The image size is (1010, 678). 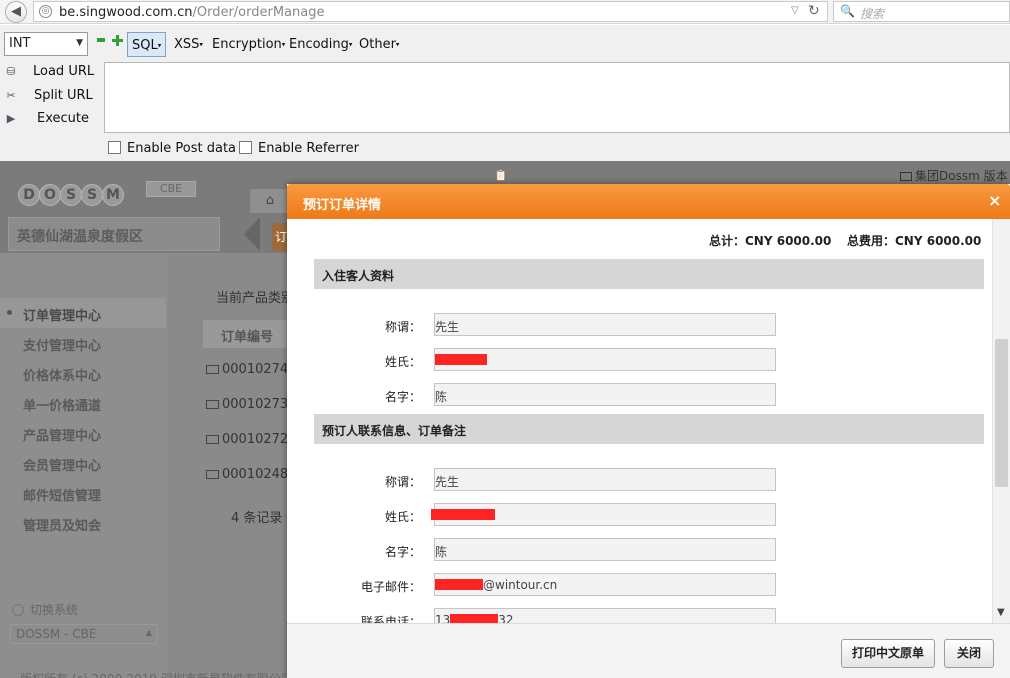 What do you see at coordinates (906, 176) in the screenshot?
I see `mail-icon` at bounding box center [906, 176].